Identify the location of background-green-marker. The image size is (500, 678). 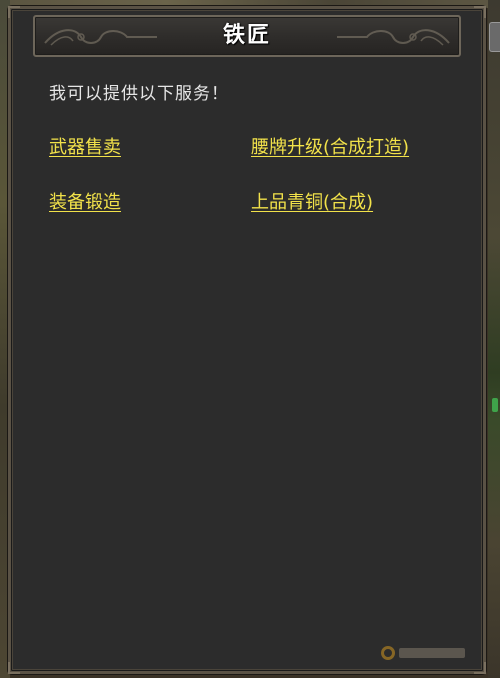
(495, 405).